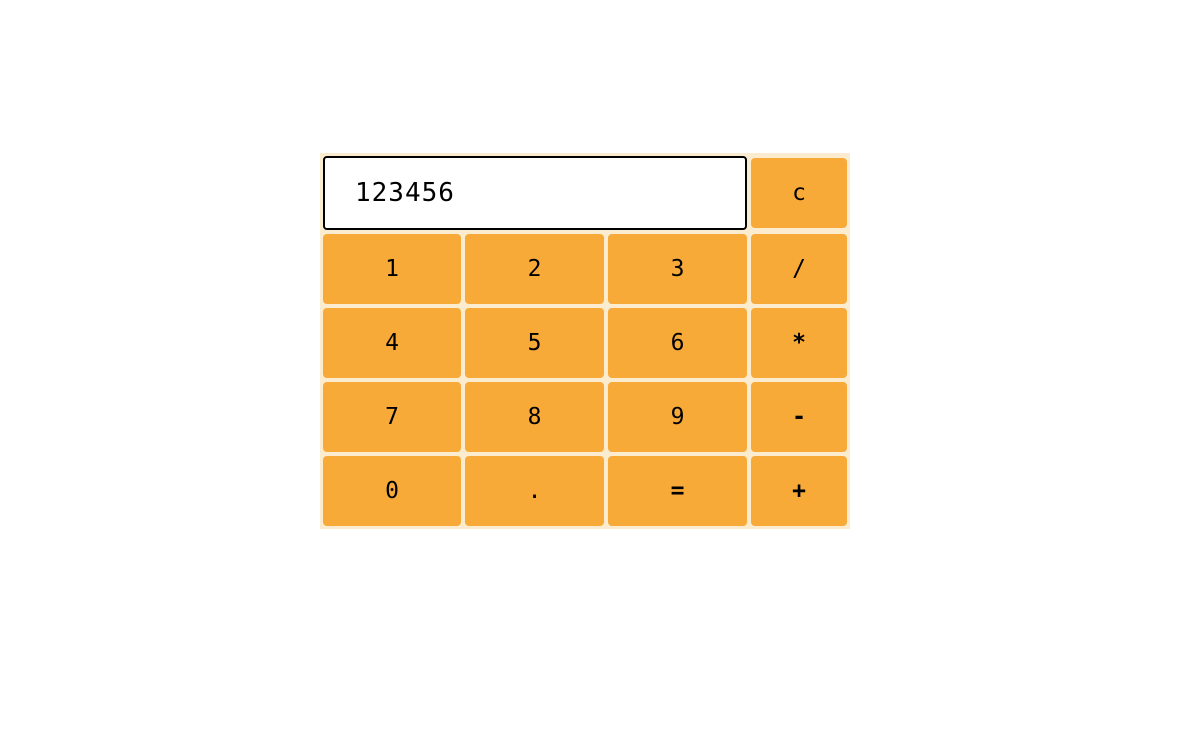 This screenshot has width=1183, height=755. What do you see at coordinates (799, 491) in the screenshot?
I see `add-button: +` at bounding box center [799, 491].